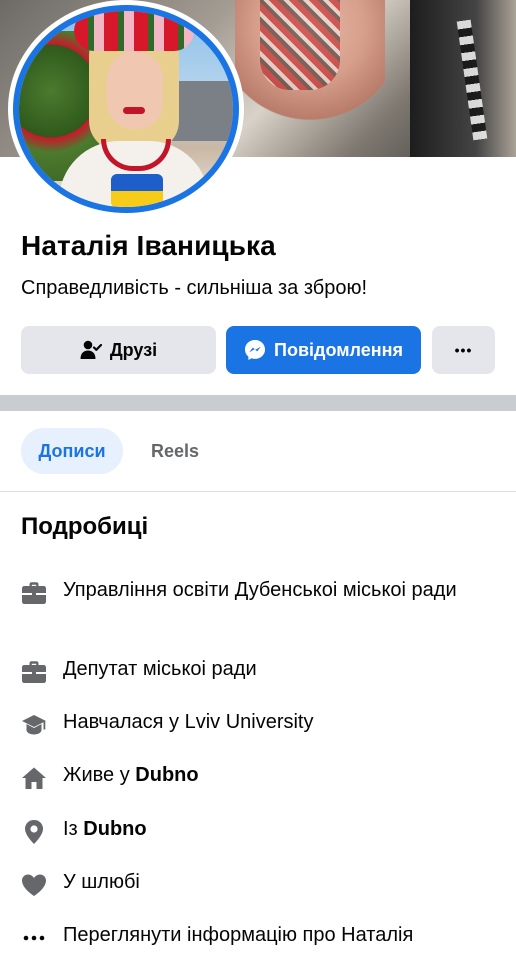  What do you see at coordinates (188, 722) in the screenshot?
I see `detail-text: Навчалася у Lviv University` at bounding box center [188, 722].